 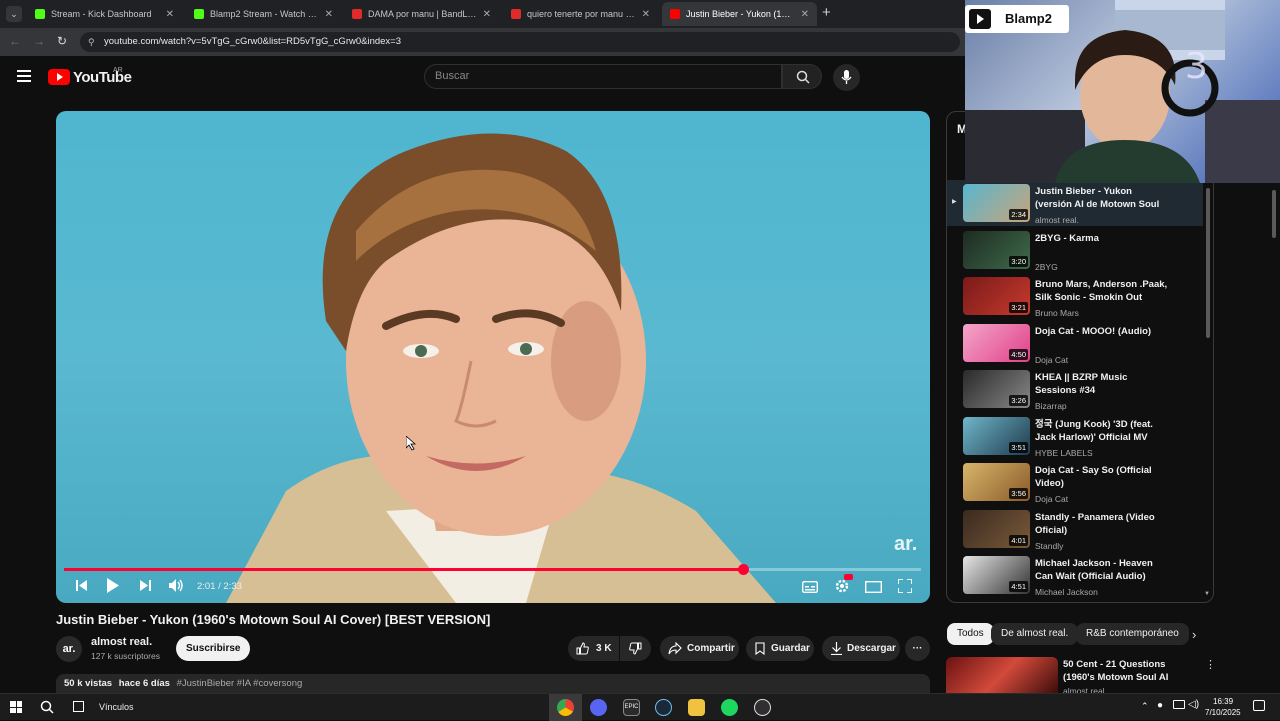 I want to click on tab-search-dropdown: ⌄, so click(x=14, y=14).